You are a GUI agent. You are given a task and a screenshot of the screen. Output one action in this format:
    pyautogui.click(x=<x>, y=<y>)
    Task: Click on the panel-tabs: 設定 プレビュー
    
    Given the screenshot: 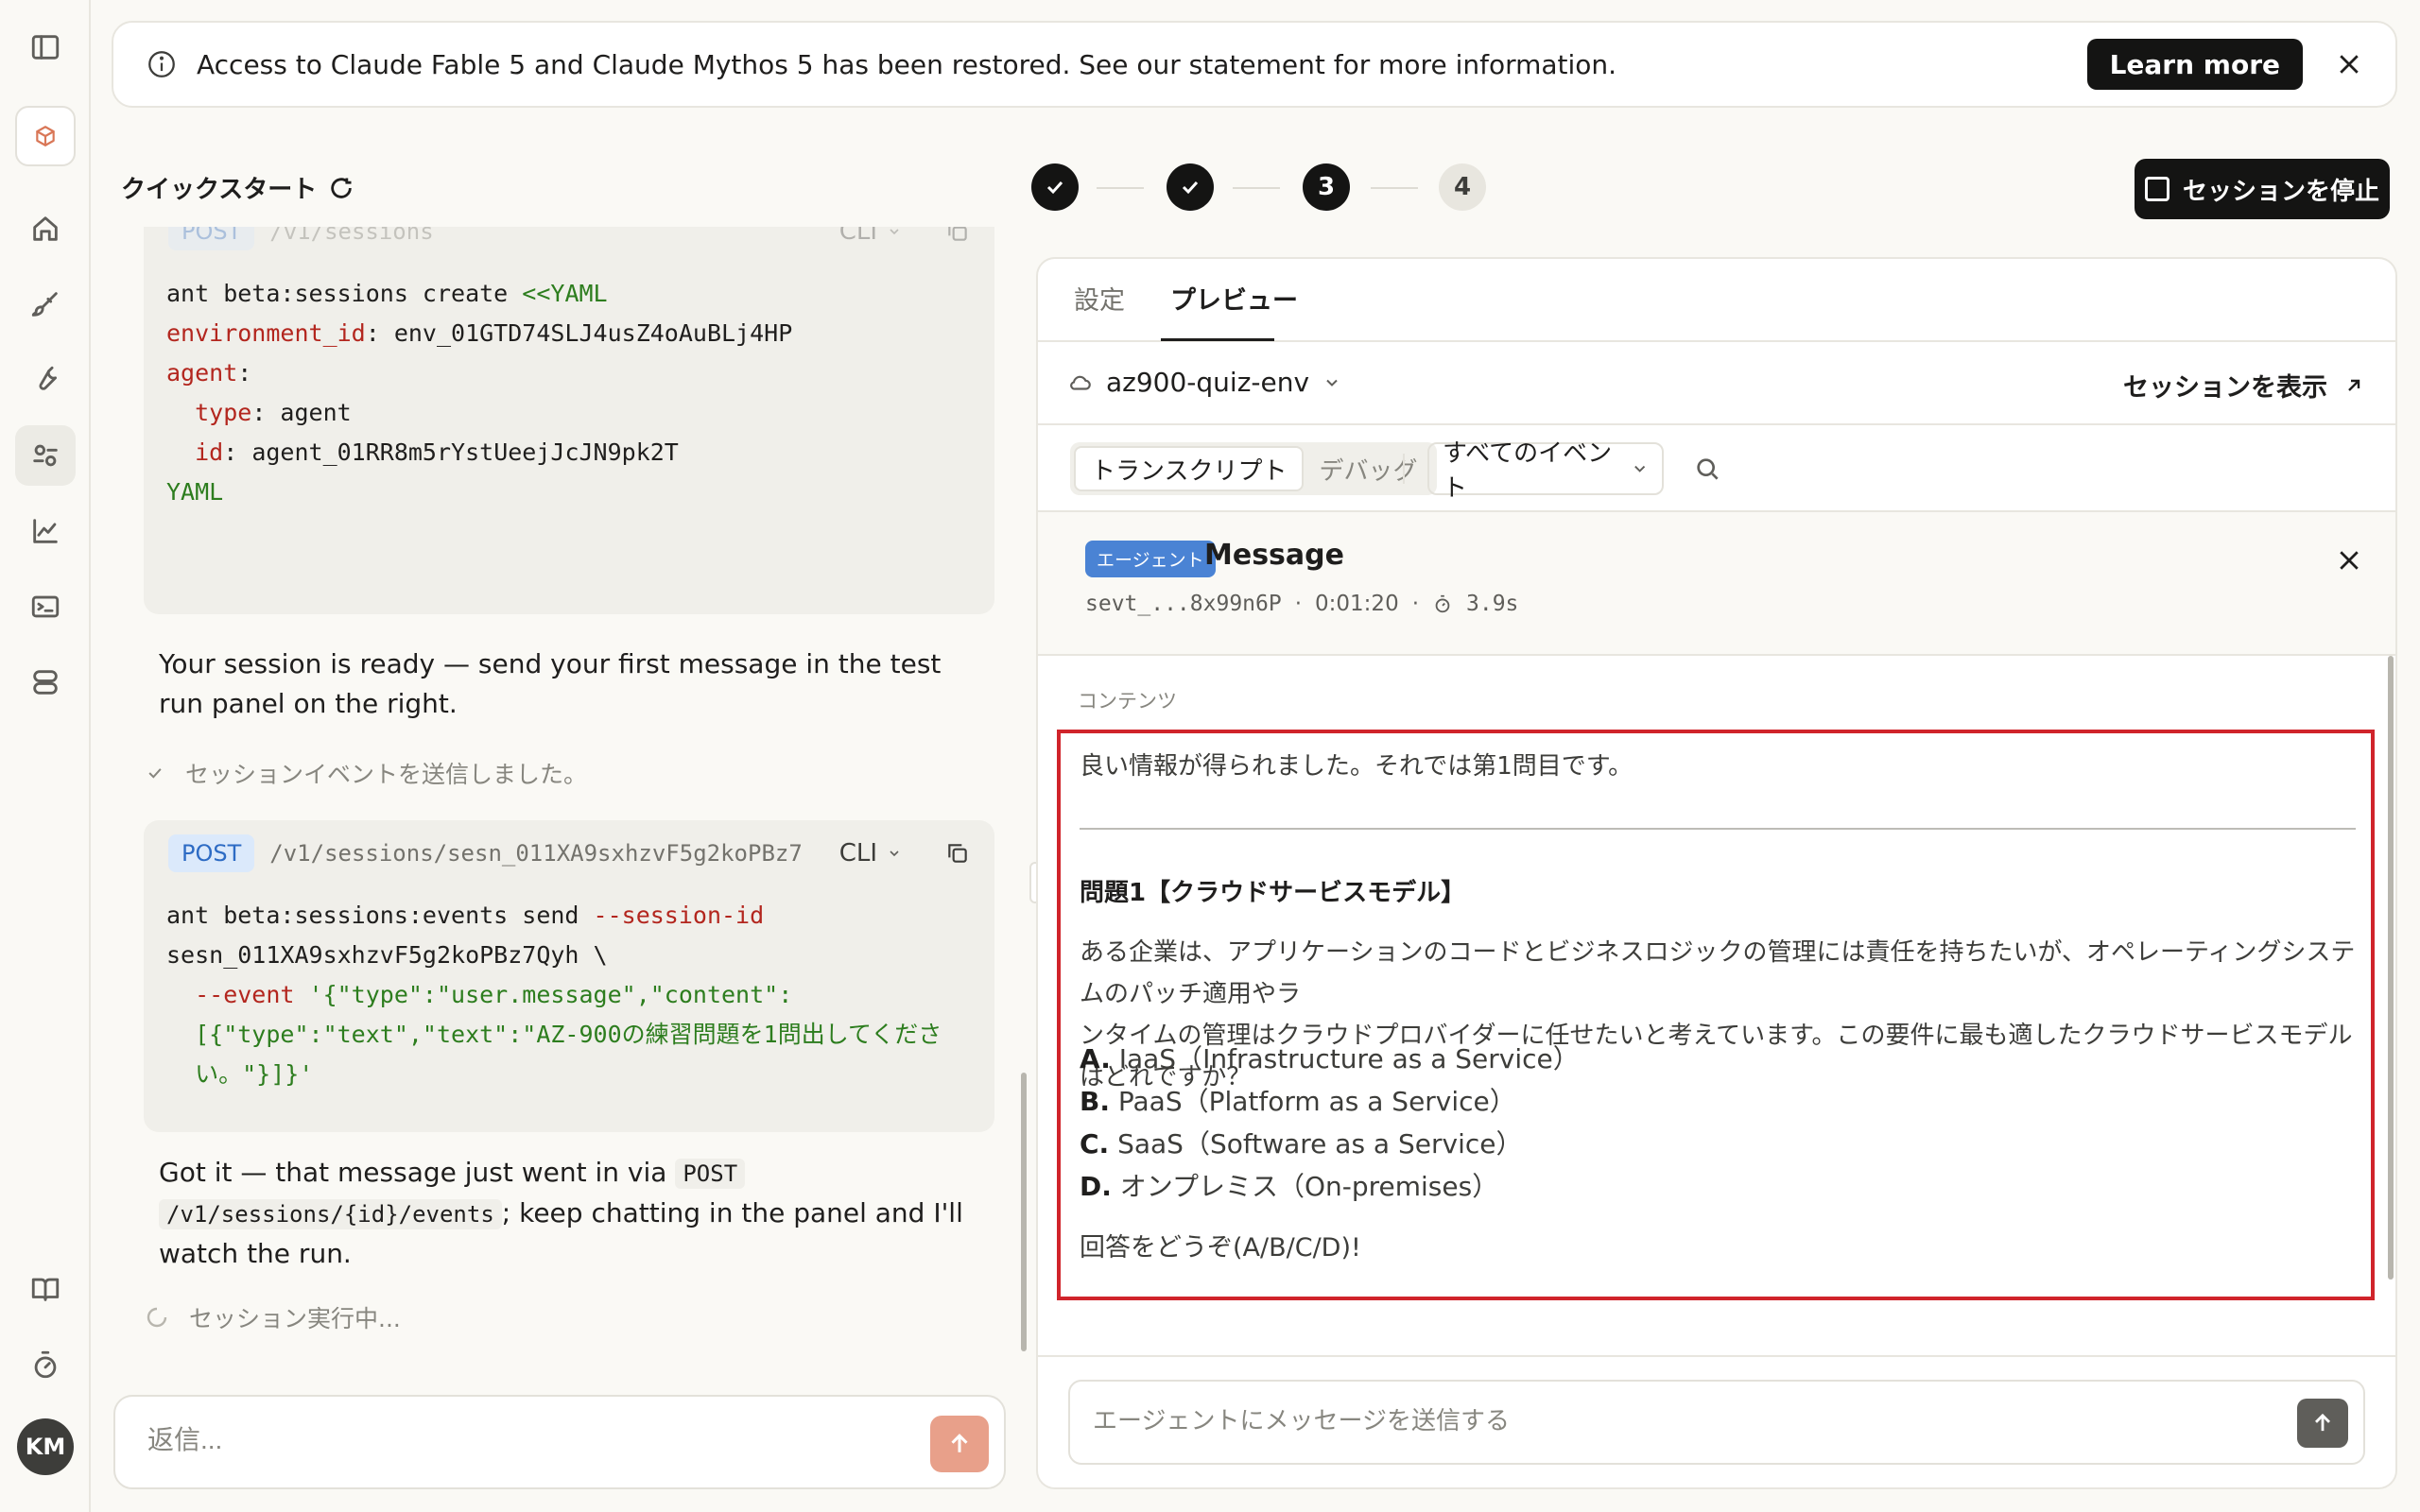 What is the action you would take?
    pyautogui.click(x=1716, y=300)
    